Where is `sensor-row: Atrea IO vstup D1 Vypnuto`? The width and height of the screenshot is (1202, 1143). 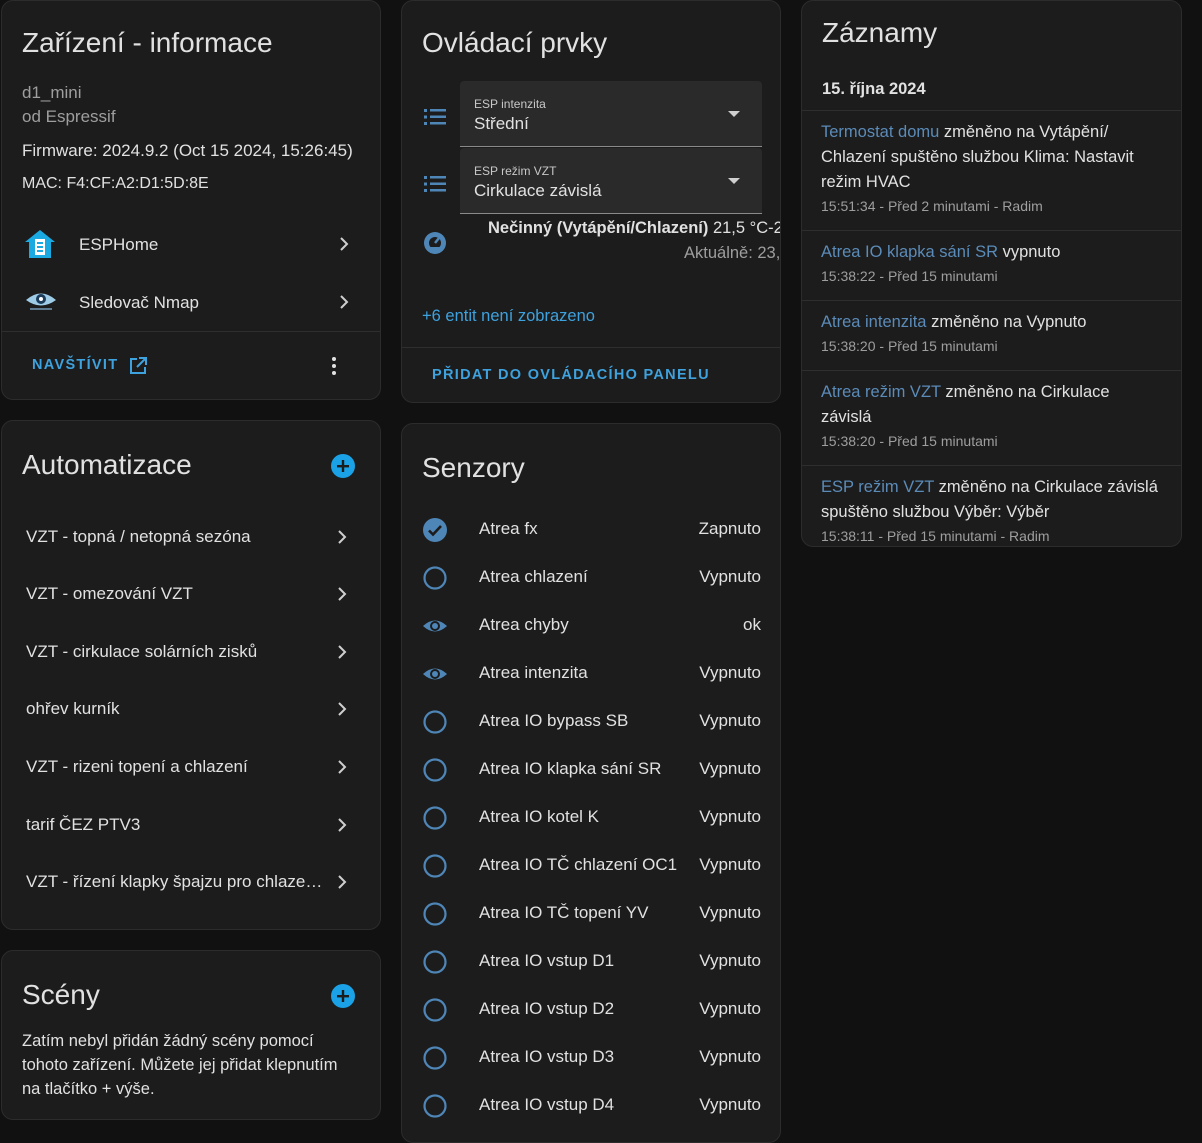
sensor-row: Atrea IO vstup D1 Vypnuto is located at coordinates (591, 962).